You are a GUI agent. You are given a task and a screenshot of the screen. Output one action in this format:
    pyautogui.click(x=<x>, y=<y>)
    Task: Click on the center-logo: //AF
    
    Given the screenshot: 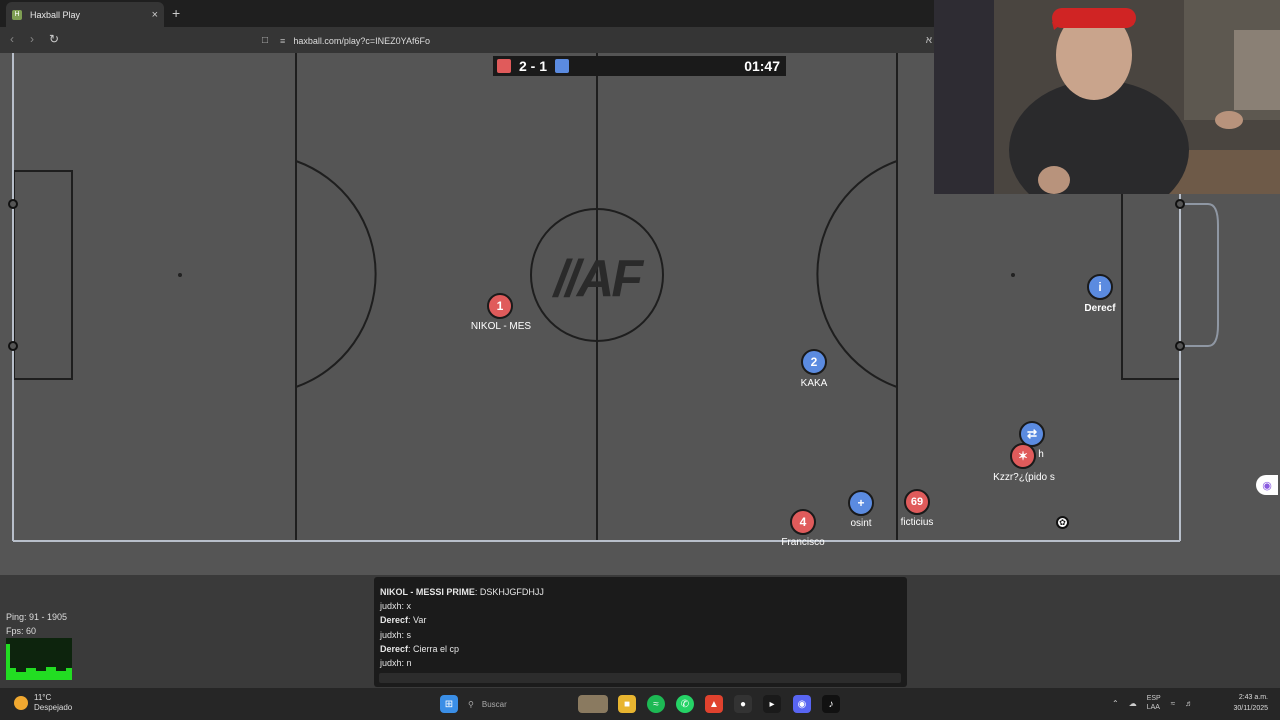 What is the action you would take?
    pyautogui.click(x=598, y=279)
    